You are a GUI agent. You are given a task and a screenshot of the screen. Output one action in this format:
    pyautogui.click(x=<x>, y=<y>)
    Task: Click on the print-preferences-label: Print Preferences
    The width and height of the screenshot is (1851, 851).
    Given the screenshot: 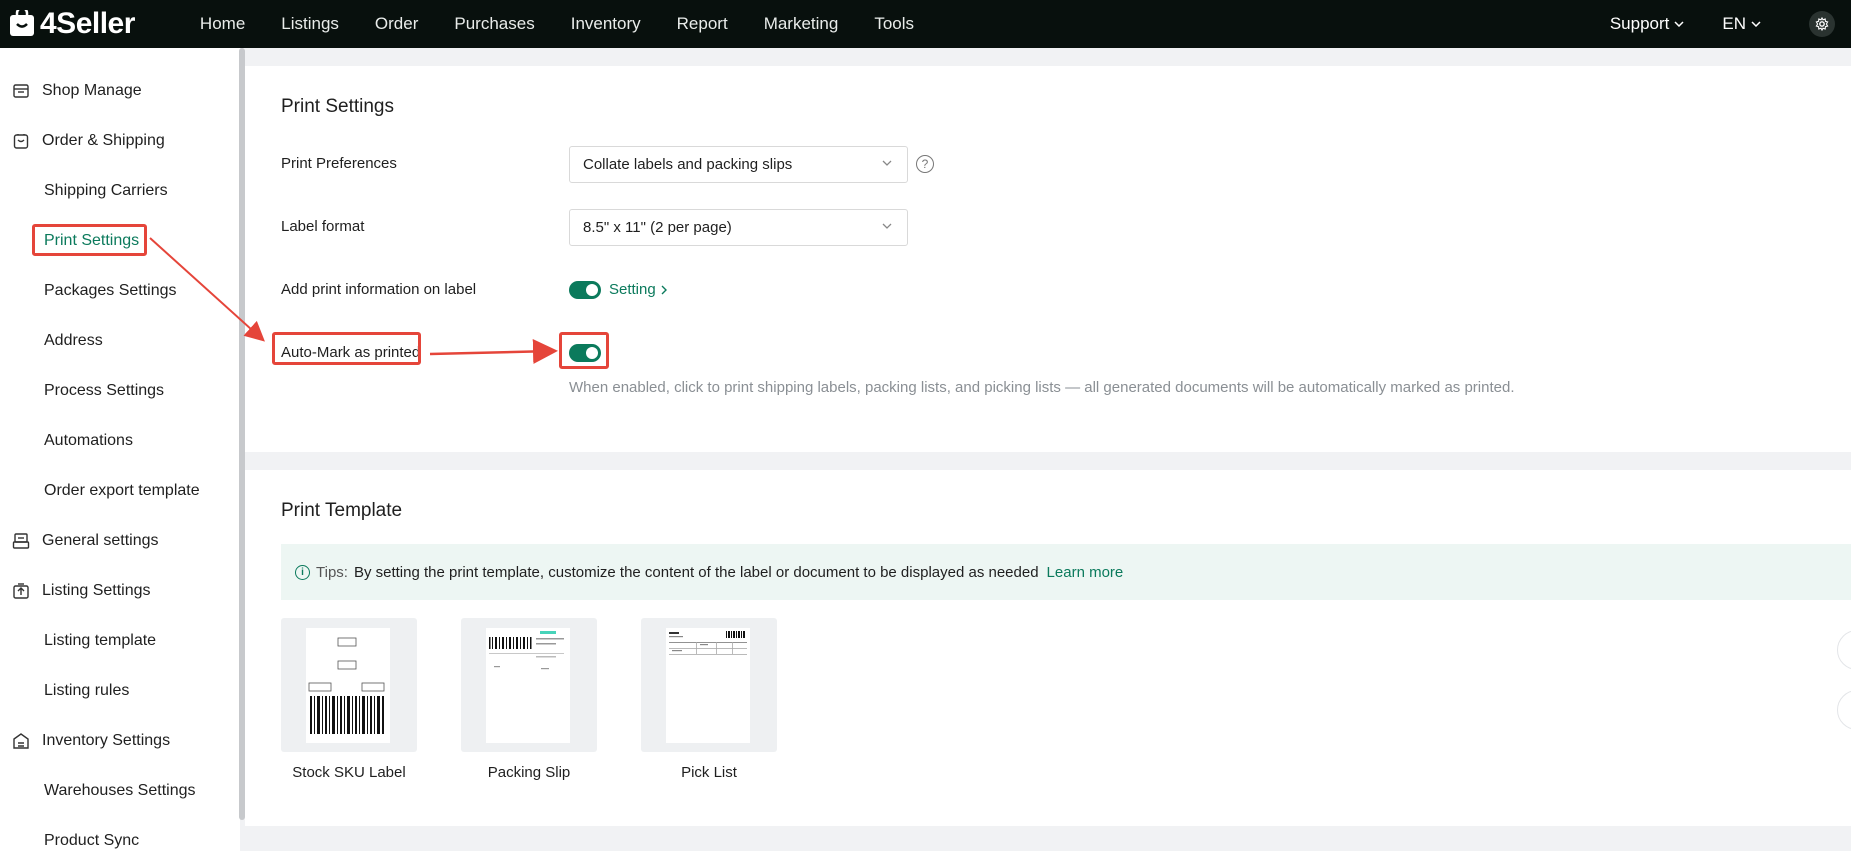 What is the action you would take?
    pyautogui.click(x=339, y=163)
    